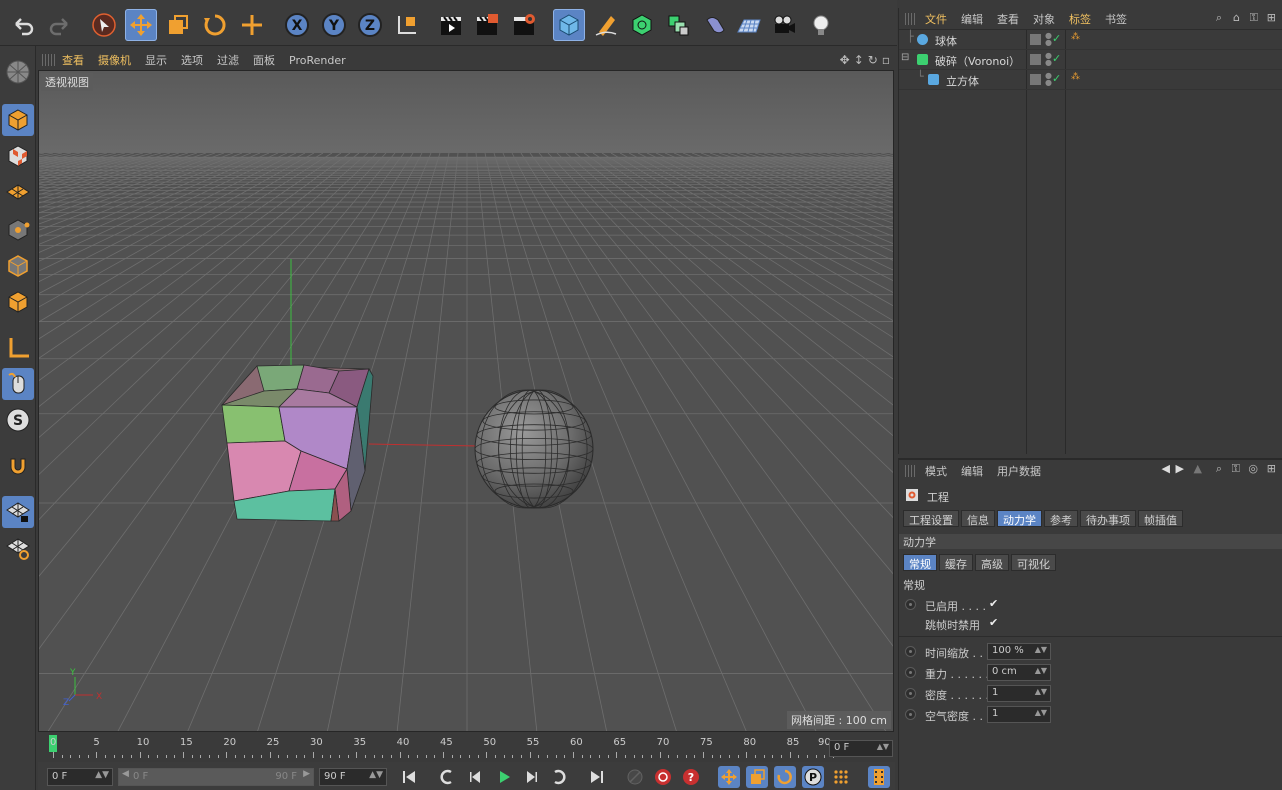 This screenshot has height=790, width=1282. I want to click on tab-info: 信息, so click(978, 518).